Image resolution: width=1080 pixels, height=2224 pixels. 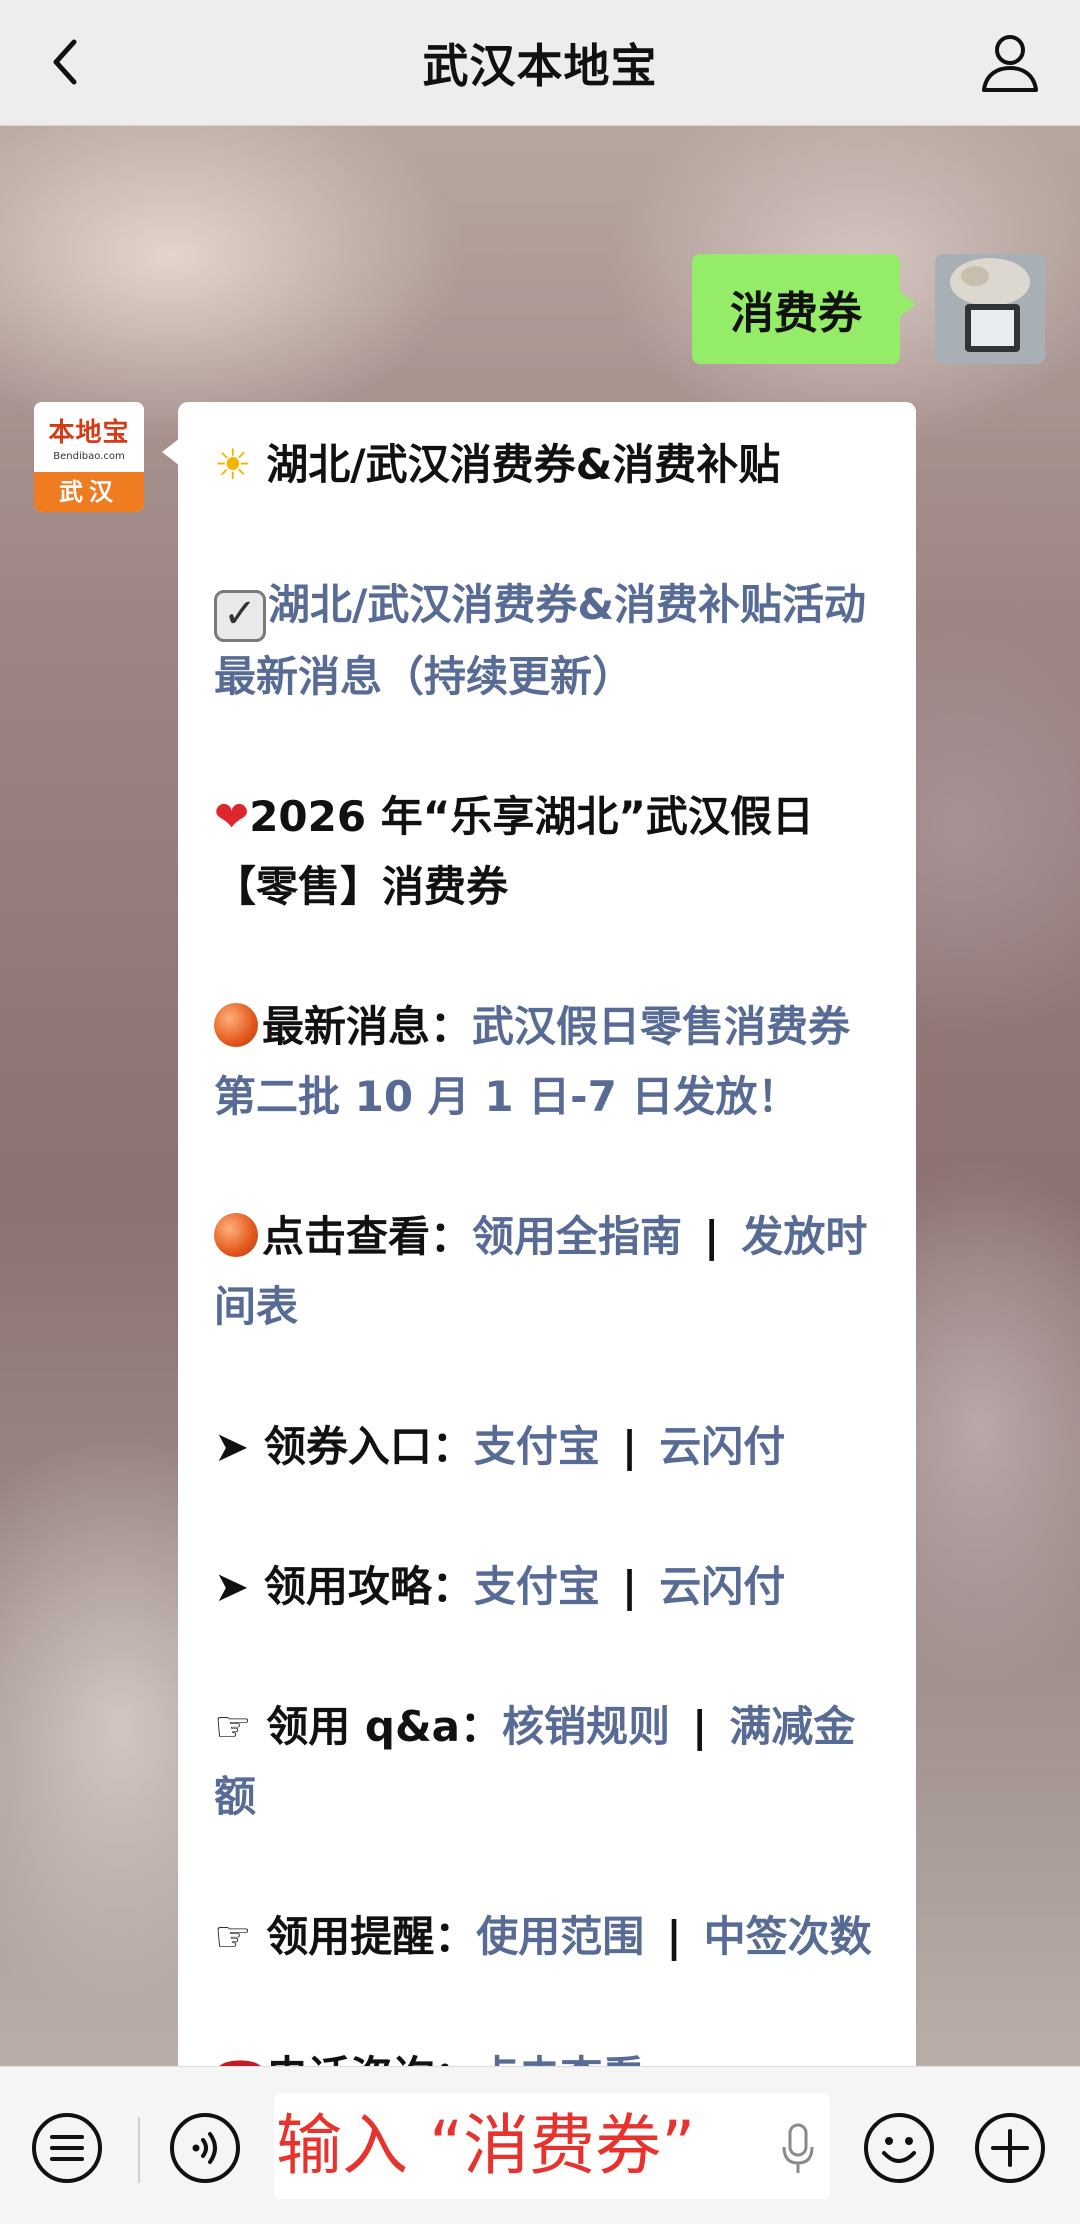 I want to click on strategy-alipay-link: 支付宝, so click(x=537, y=1586).